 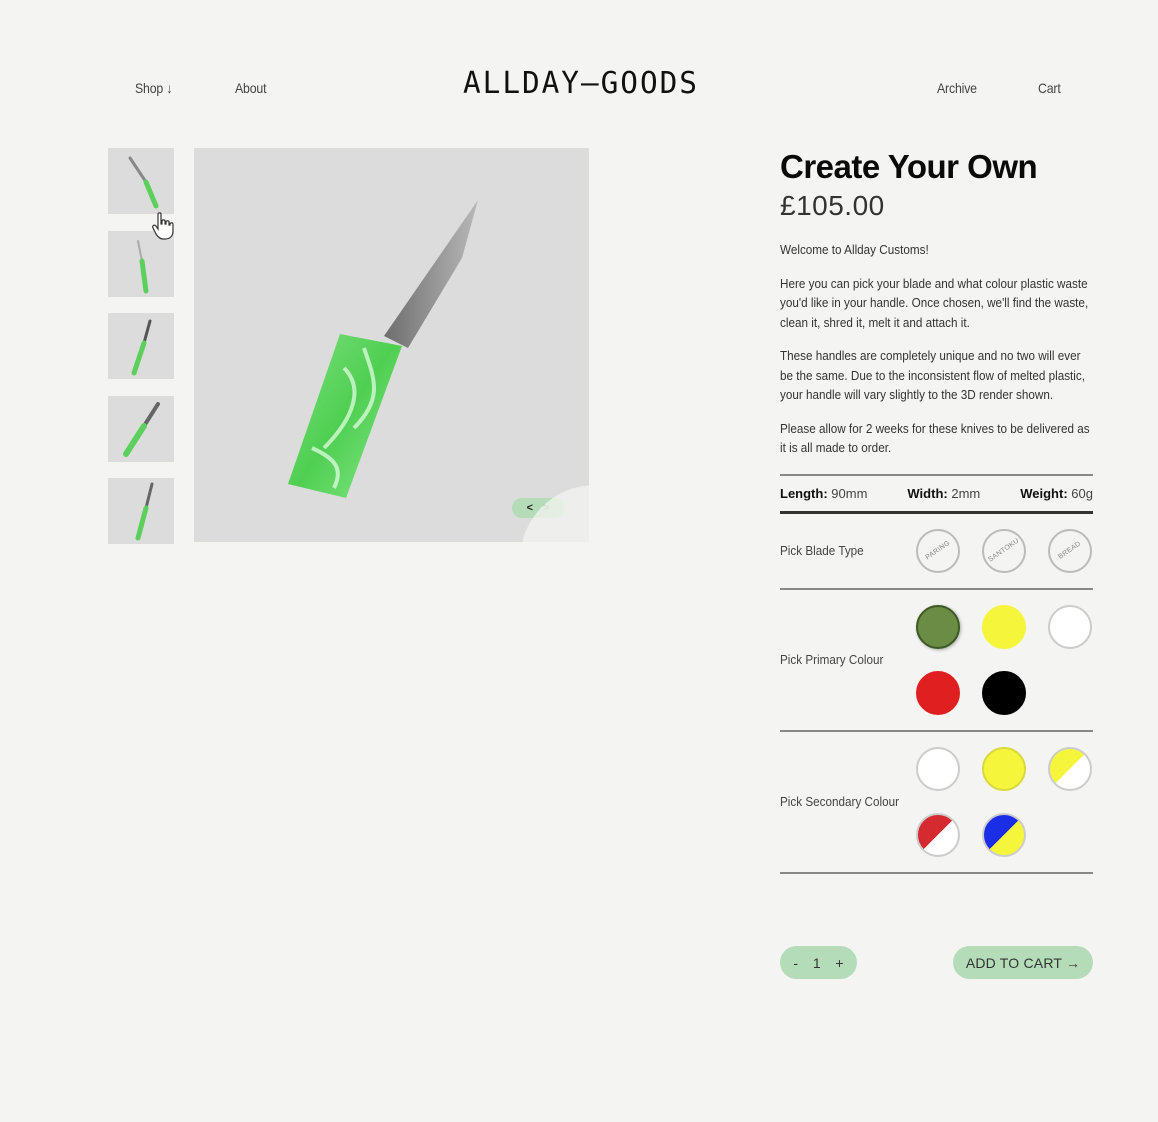 I want to click on knife-render-image, so click(x=383, y=349).